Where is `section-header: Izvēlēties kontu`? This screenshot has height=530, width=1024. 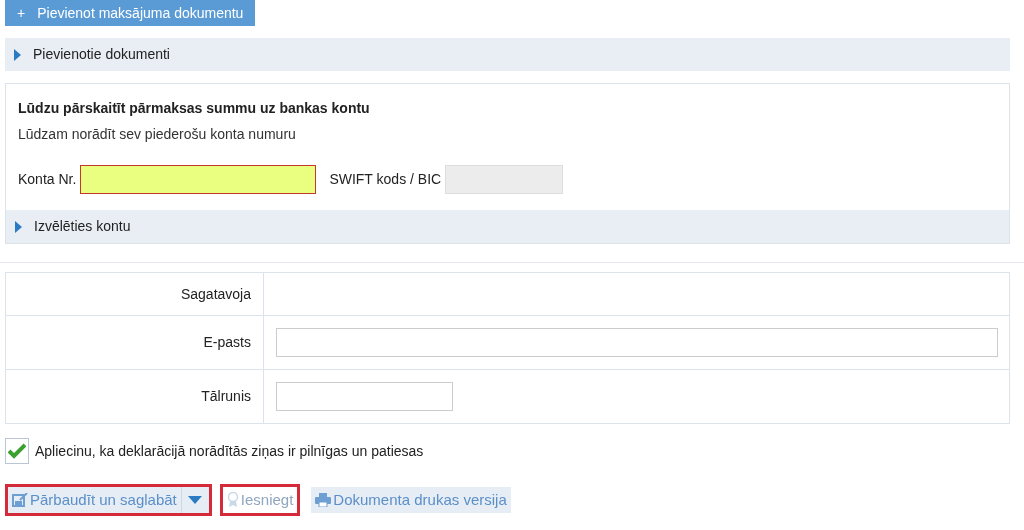 section-header: Izvēlēties kontu is located at coordinates (507, 226).